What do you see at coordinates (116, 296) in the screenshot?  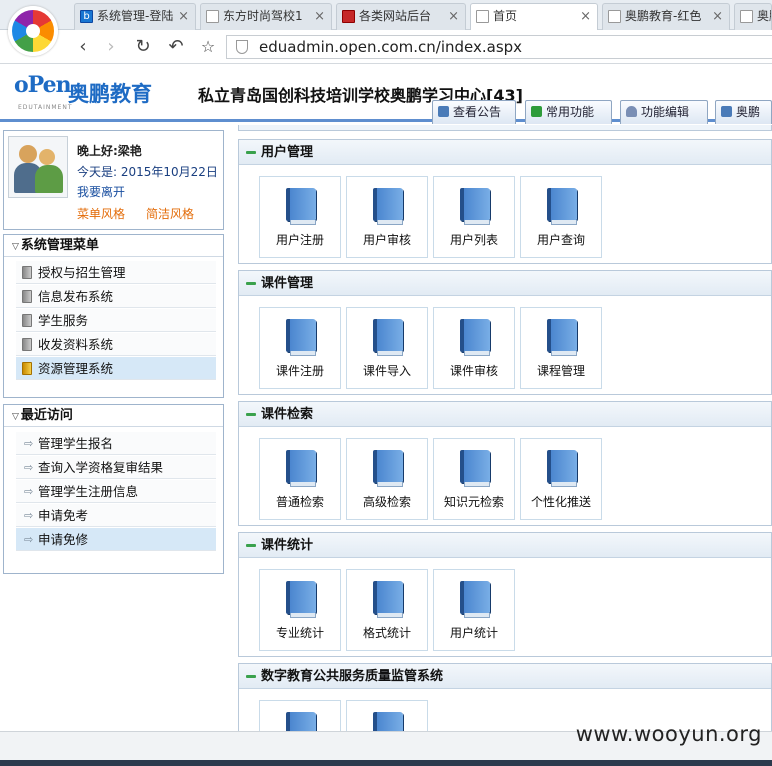 I see `sidebar-item-info: 信息发布系统` at bounding box center [116, 296].